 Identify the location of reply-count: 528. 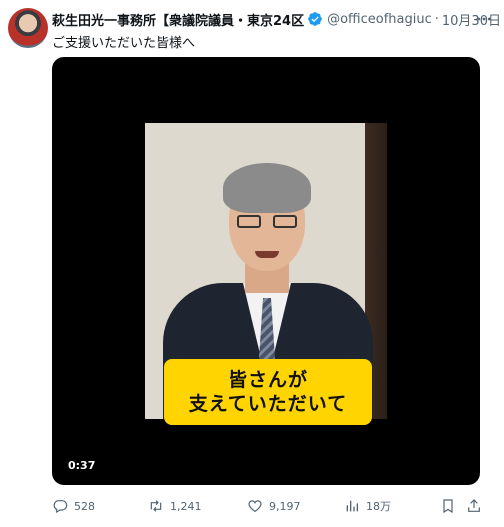
(84, 506).